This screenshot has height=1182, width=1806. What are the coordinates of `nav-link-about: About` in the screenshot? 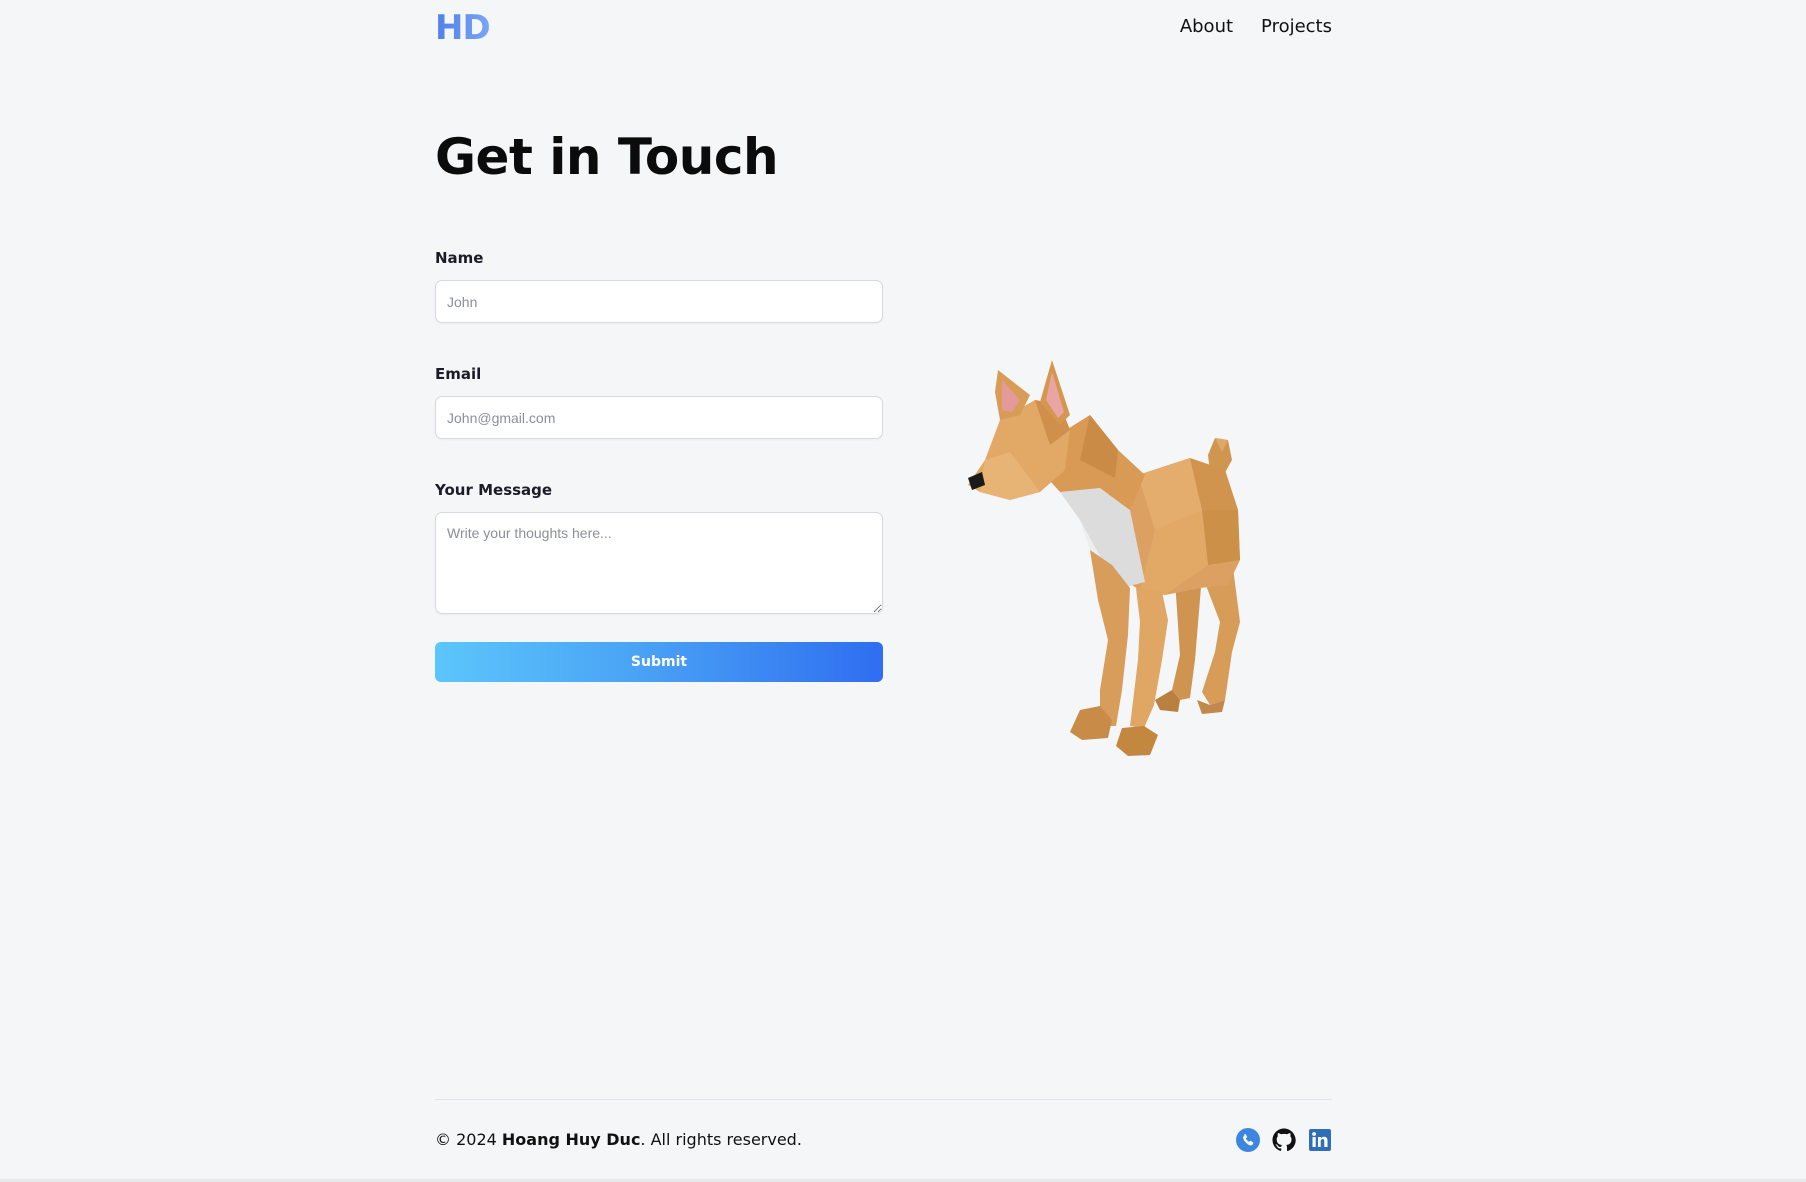 It's located at (1206, 26).